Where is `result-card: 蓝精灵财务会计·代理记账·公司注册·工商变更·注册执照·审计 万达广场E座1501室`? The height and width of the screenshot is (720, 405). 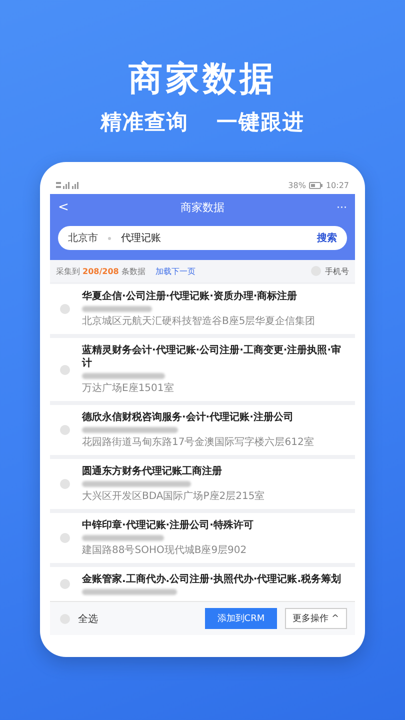 result-card: 蓝精灵财务会计·代理记账·公司注册·工商变更·注册执照·审计 万达广场E座1501室 is located at coordinates (202, 369).